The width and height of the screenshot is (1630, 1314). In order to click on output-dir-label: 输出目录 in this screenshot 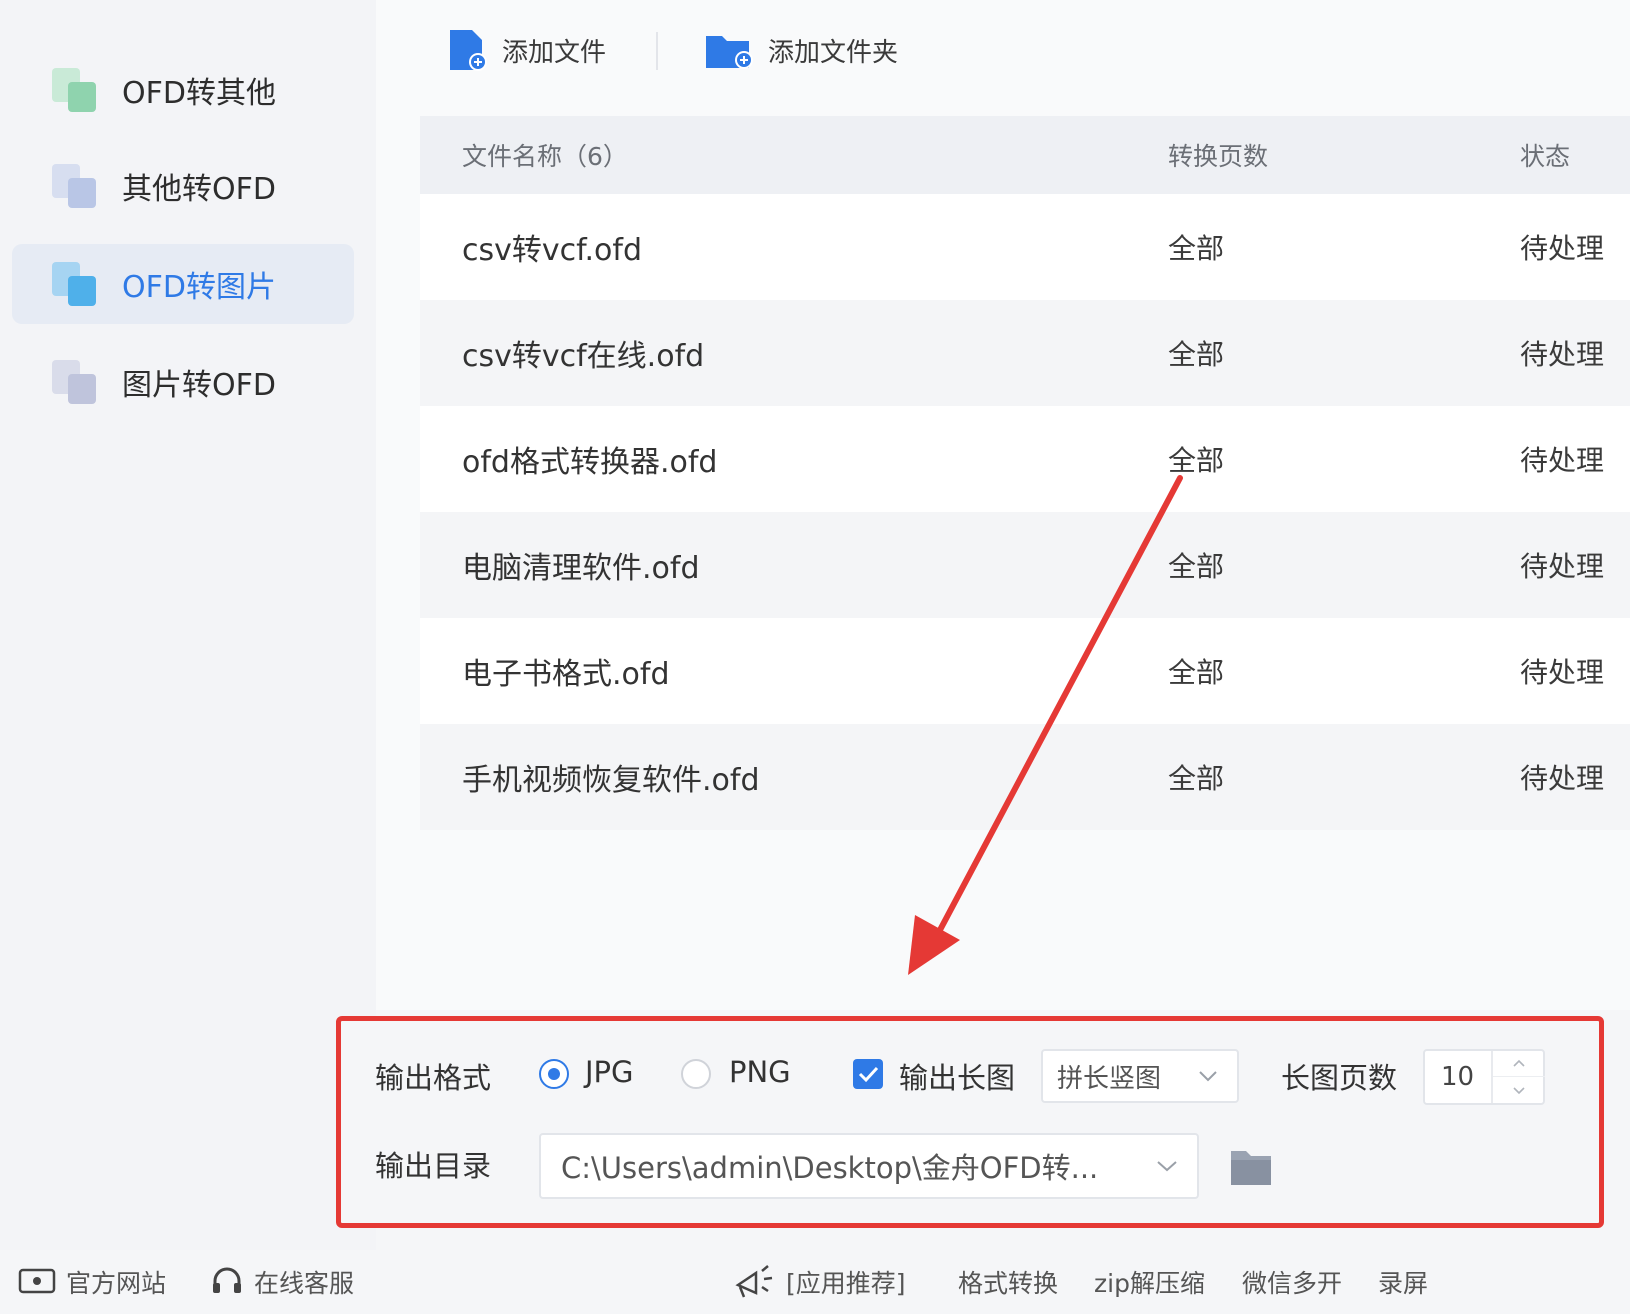, I will do `click(433, 1166)`.